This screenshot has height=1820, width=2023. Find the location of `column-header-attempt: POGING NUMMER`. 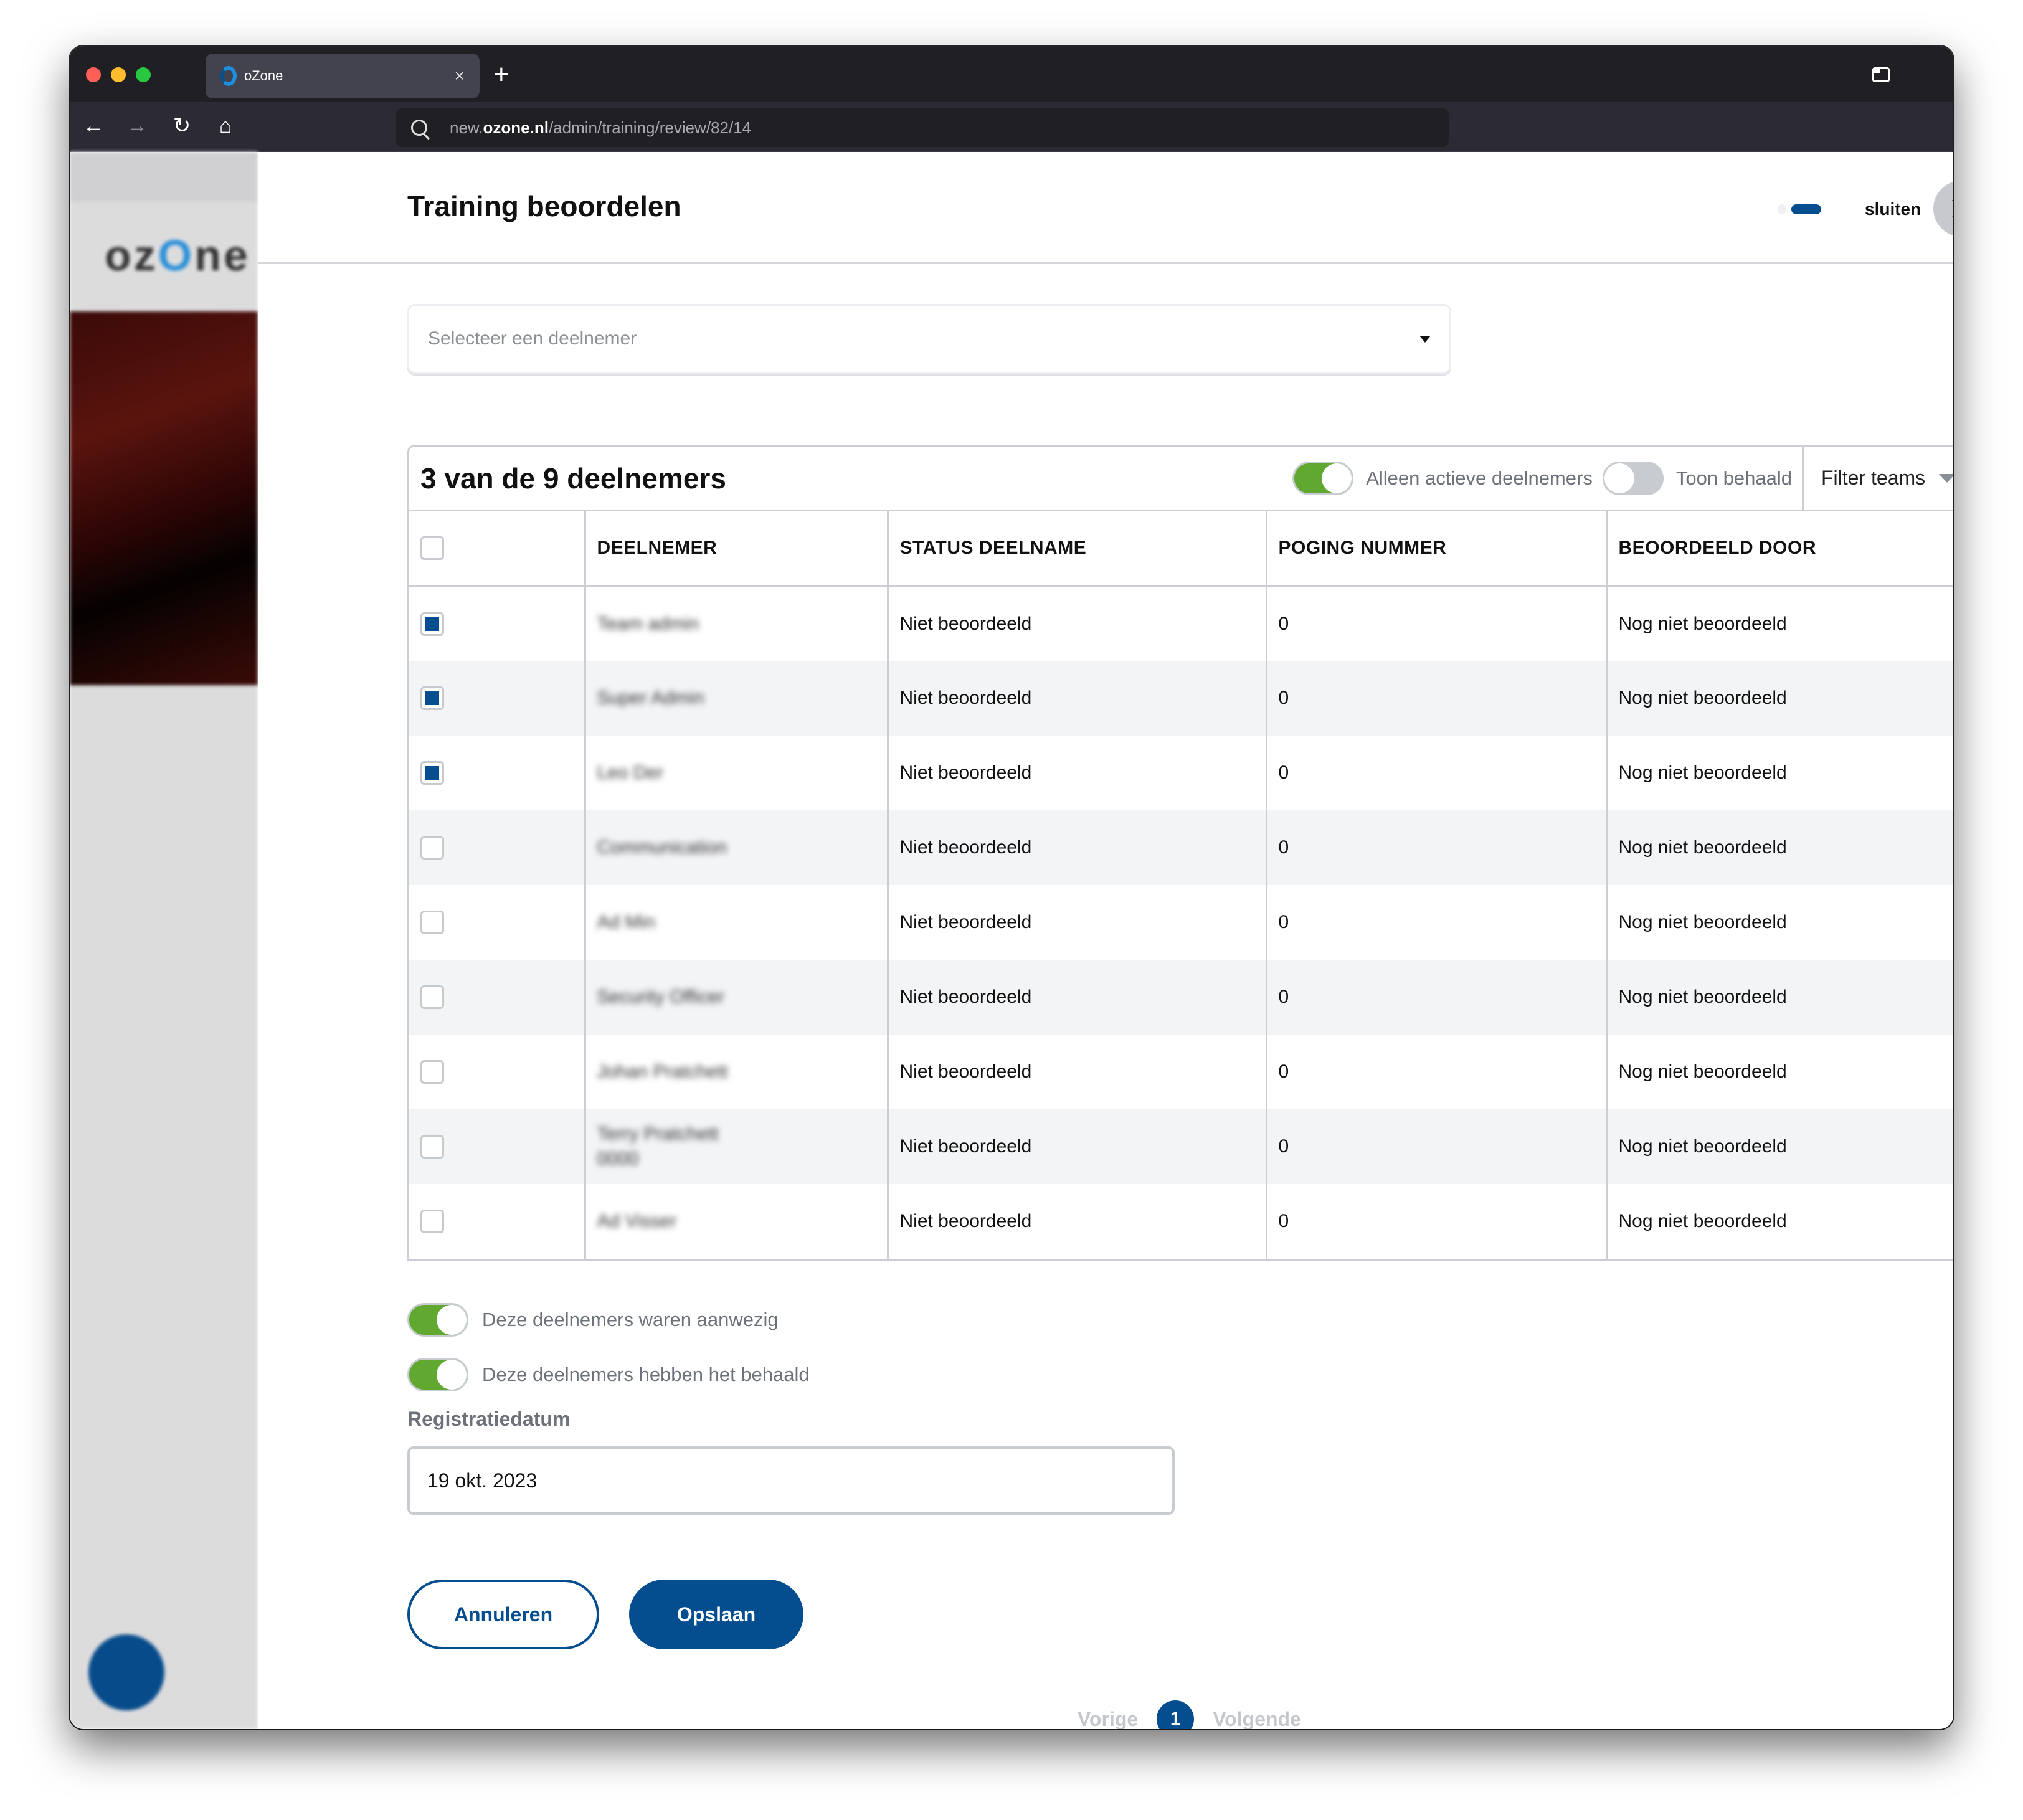

column-header-attempt: POGING NUMMER is located at coordinates (1437, 549).